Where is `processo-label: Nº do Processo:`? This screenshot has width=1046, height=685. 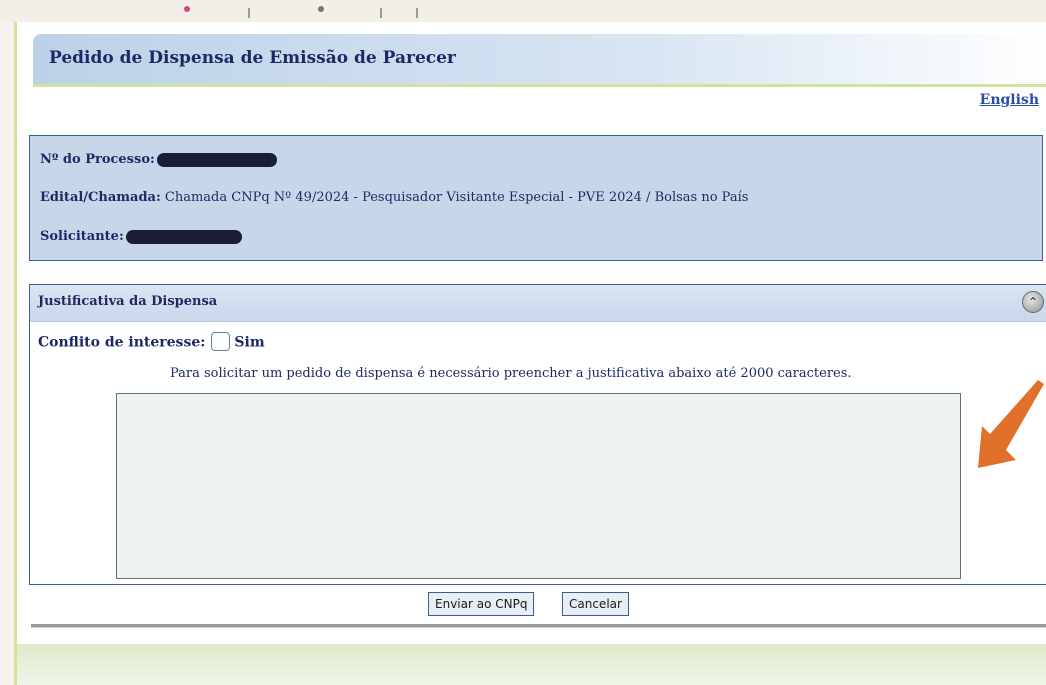
processo-label: Nº do Processo: is located at coordinates (97, 159).